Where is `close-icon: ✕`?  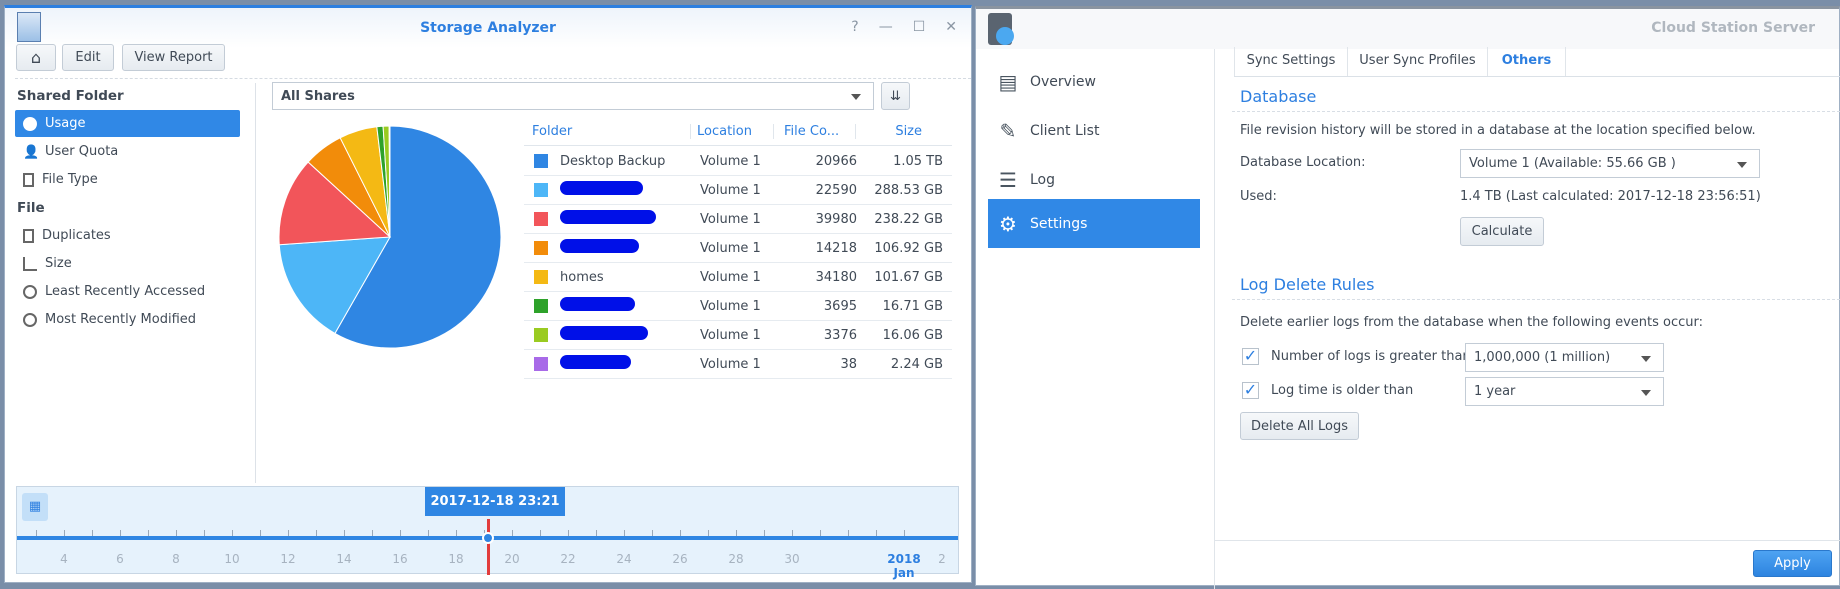
close-icon: ✕ is located at coordinates (951, 27).